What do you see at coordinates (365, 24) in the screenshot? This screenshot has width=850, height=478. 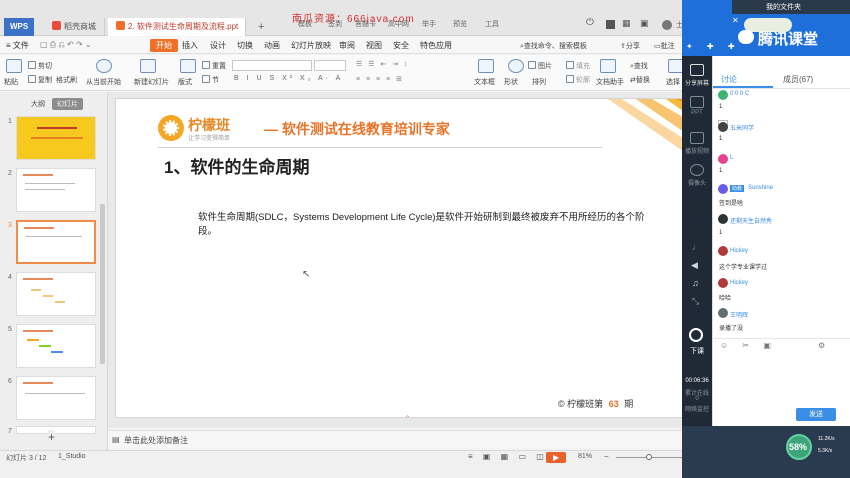 I see `top-menu-answer-card: 答题卡` at bounding box center [365, 24].